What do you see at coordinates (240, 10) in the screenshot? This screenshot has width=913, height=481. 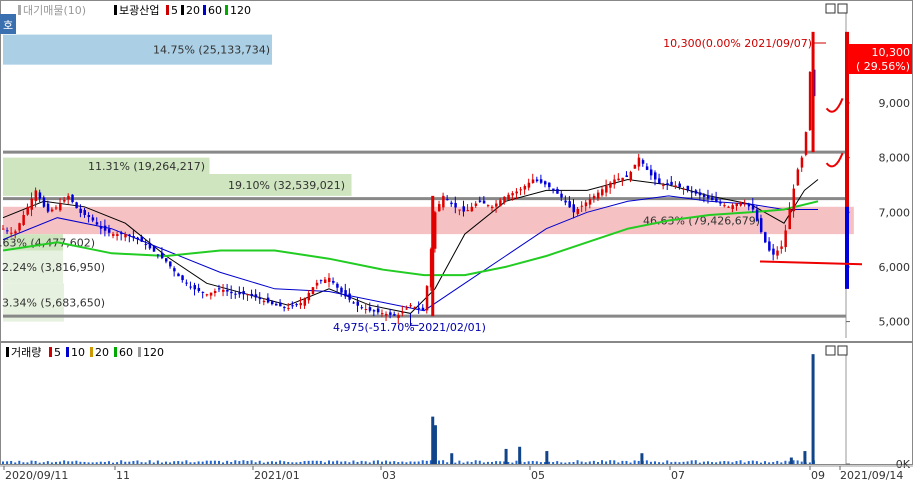 I see `legend-item: 120` at bounding box center [240, 10].